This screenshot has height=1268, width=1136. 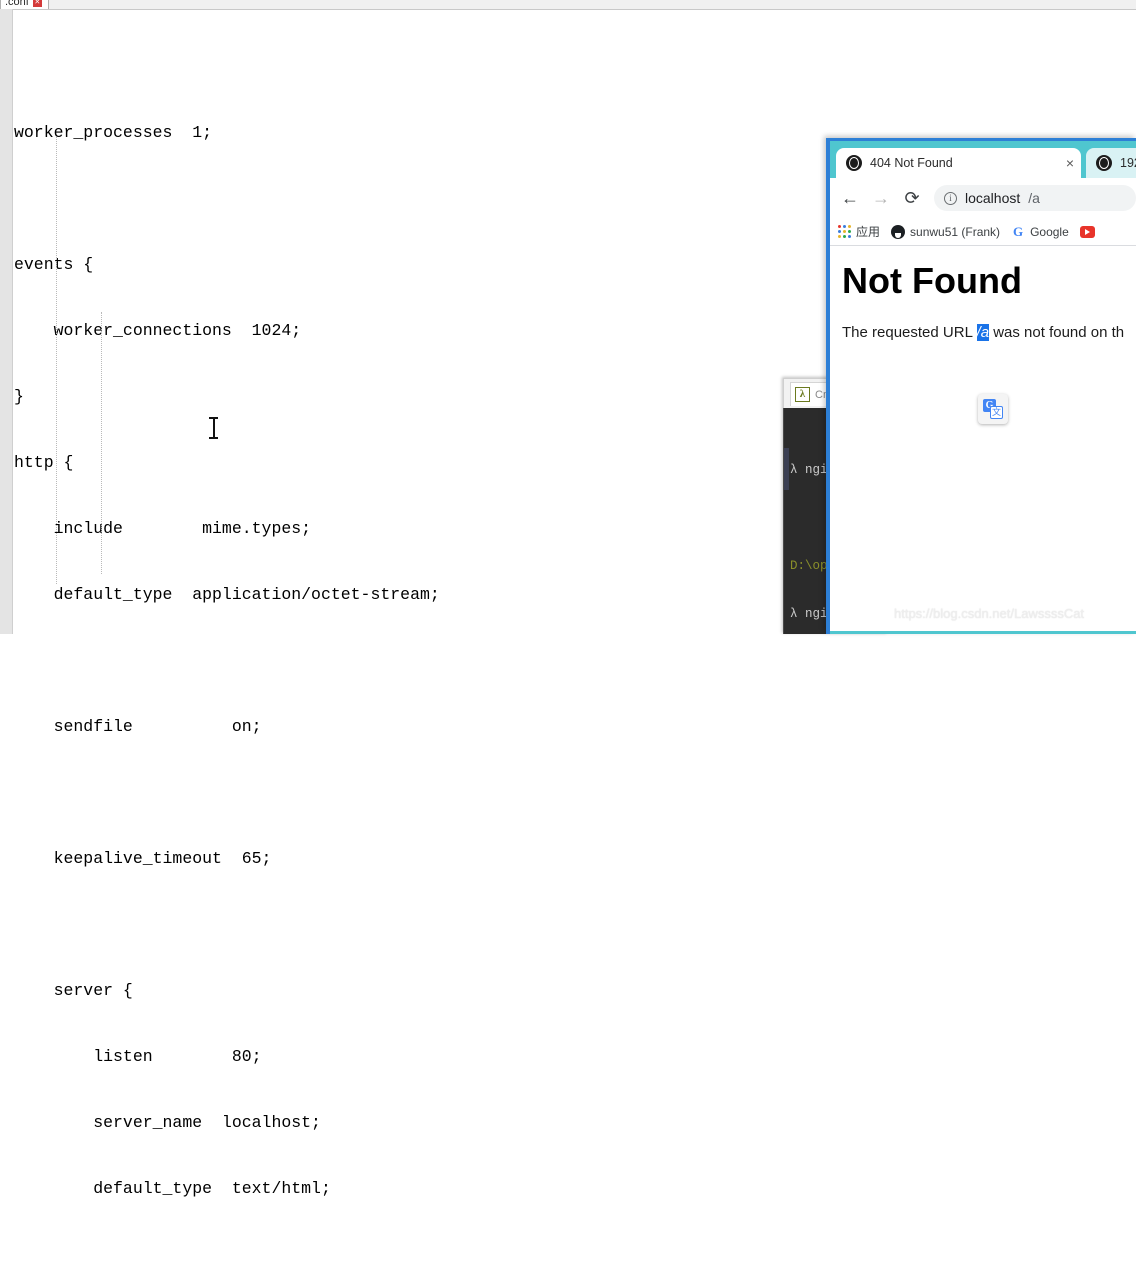 What do you see at coordinates (911, 163) in the screenshot?
I see `browser-tab-label: 404 Not Found` at bounding box center [911, 163].